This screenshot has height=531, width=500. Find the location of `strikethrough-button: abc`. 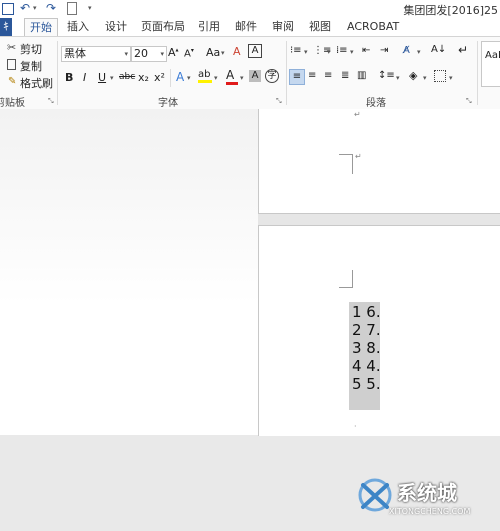

strikethrough-button: abc is located at coordinates (127, 77).